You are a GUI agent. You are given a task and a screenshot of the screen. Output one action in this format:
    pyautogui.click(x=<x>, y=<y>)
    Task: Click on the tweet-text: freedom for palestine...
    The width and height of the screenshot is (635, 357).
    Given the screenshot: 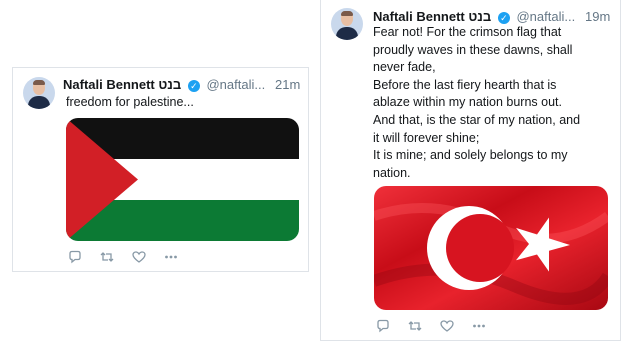 What is the action you would take?
    pyautogui.click(x=130, y=102)
    